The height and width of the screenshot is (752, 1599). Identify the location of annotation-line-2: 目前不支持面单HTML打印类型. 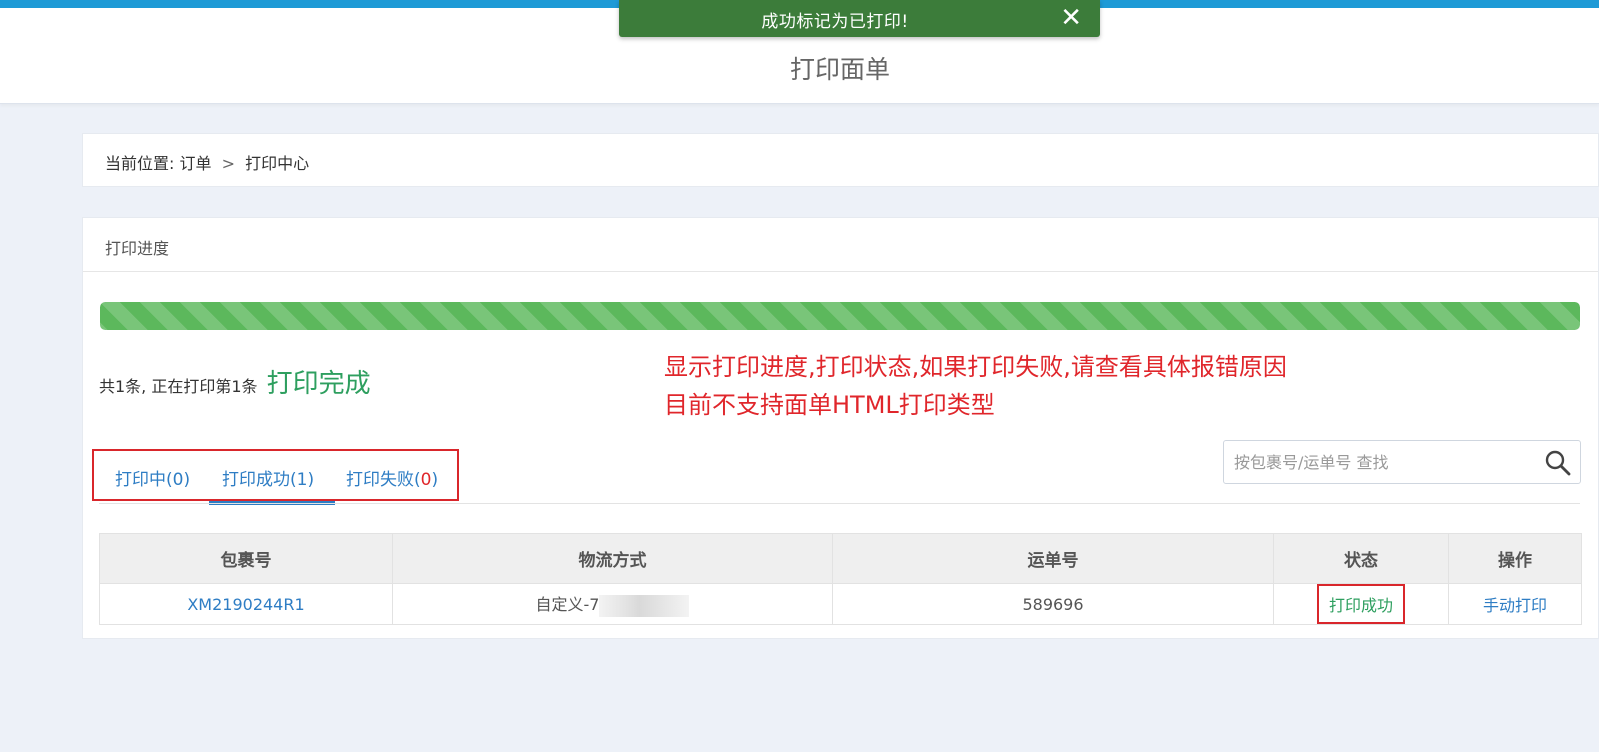
(829, 405).